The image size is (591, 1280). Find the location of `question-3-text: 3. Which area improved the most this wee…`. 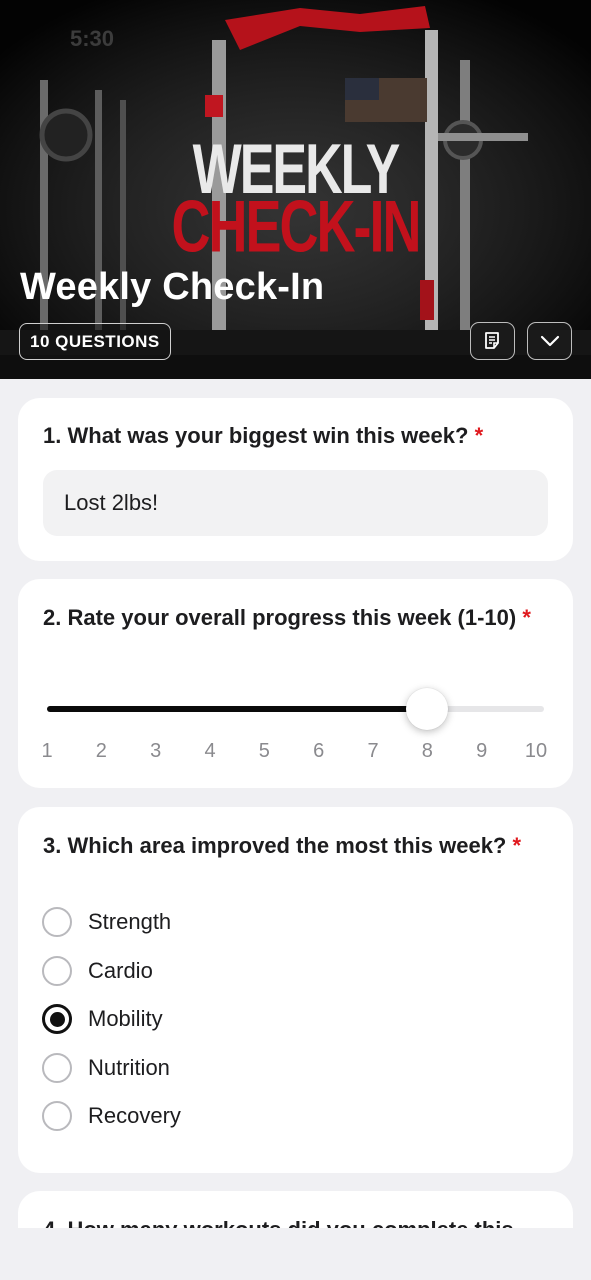

question-3-text: 3. Which area improved the most this wee… is located at coordinates (298, 846).